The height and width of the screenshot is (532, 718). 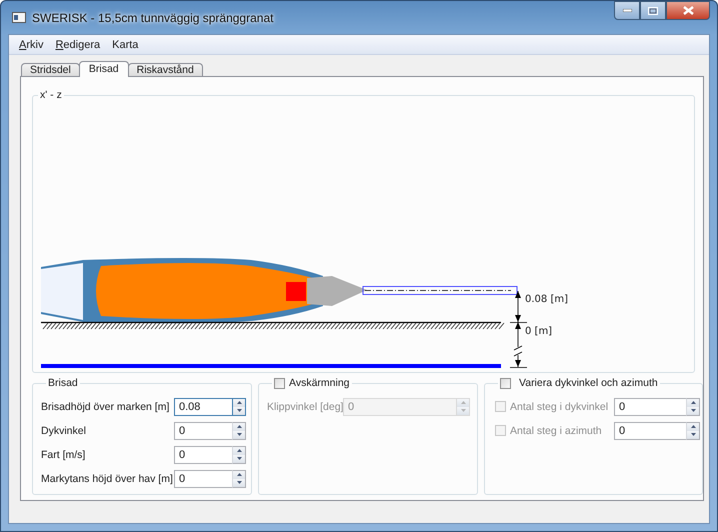 What do you see at coordinates (31, 44) in the screenshot?
I see `menu-item: Arkiv` at bounding box center [31, 44].